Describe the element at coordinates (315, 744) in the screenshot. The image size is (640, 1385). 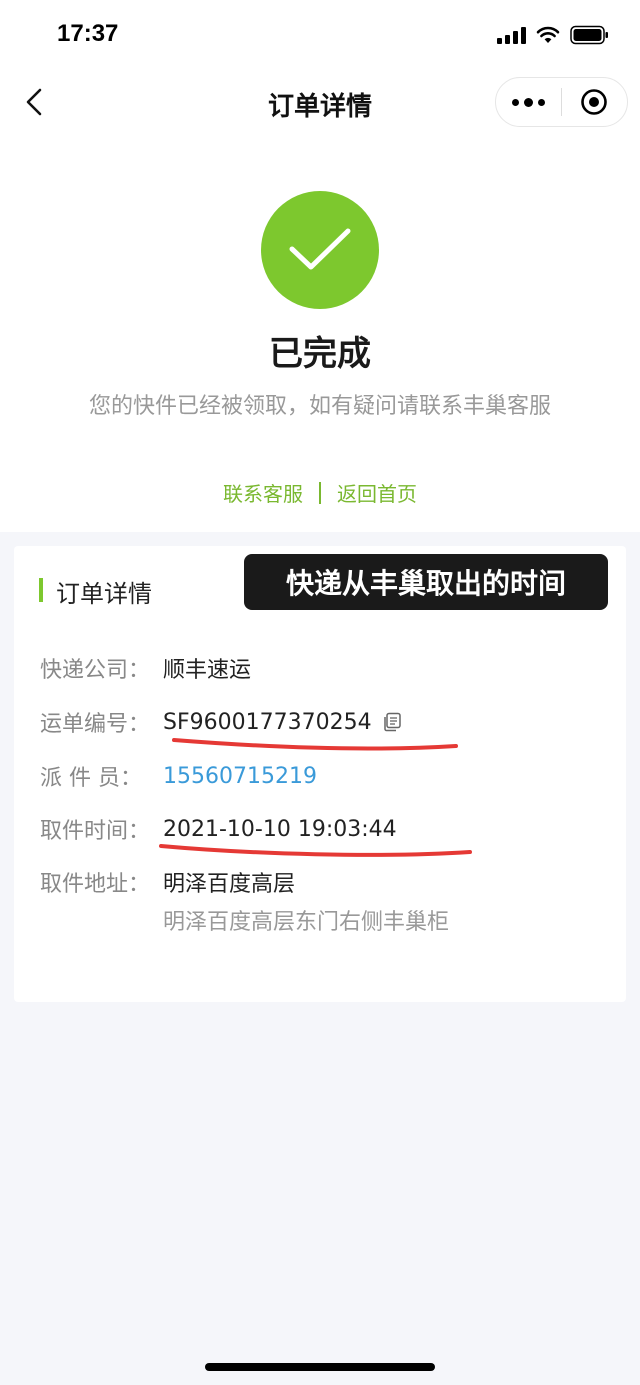
I see `tracking-underline-mark` at that location.